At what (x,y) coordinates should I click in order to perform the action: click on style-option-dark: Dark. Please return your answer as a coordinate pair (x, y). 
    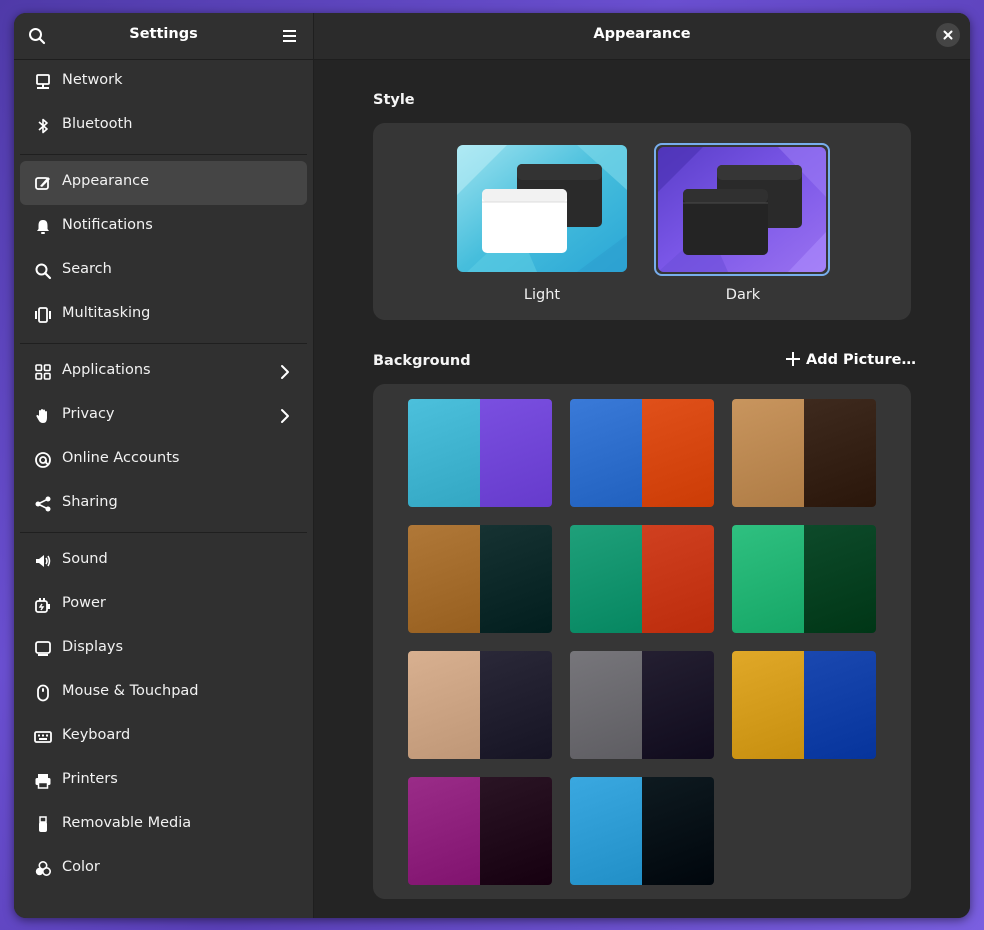
    Looking at the image, I should click on (742, 223).